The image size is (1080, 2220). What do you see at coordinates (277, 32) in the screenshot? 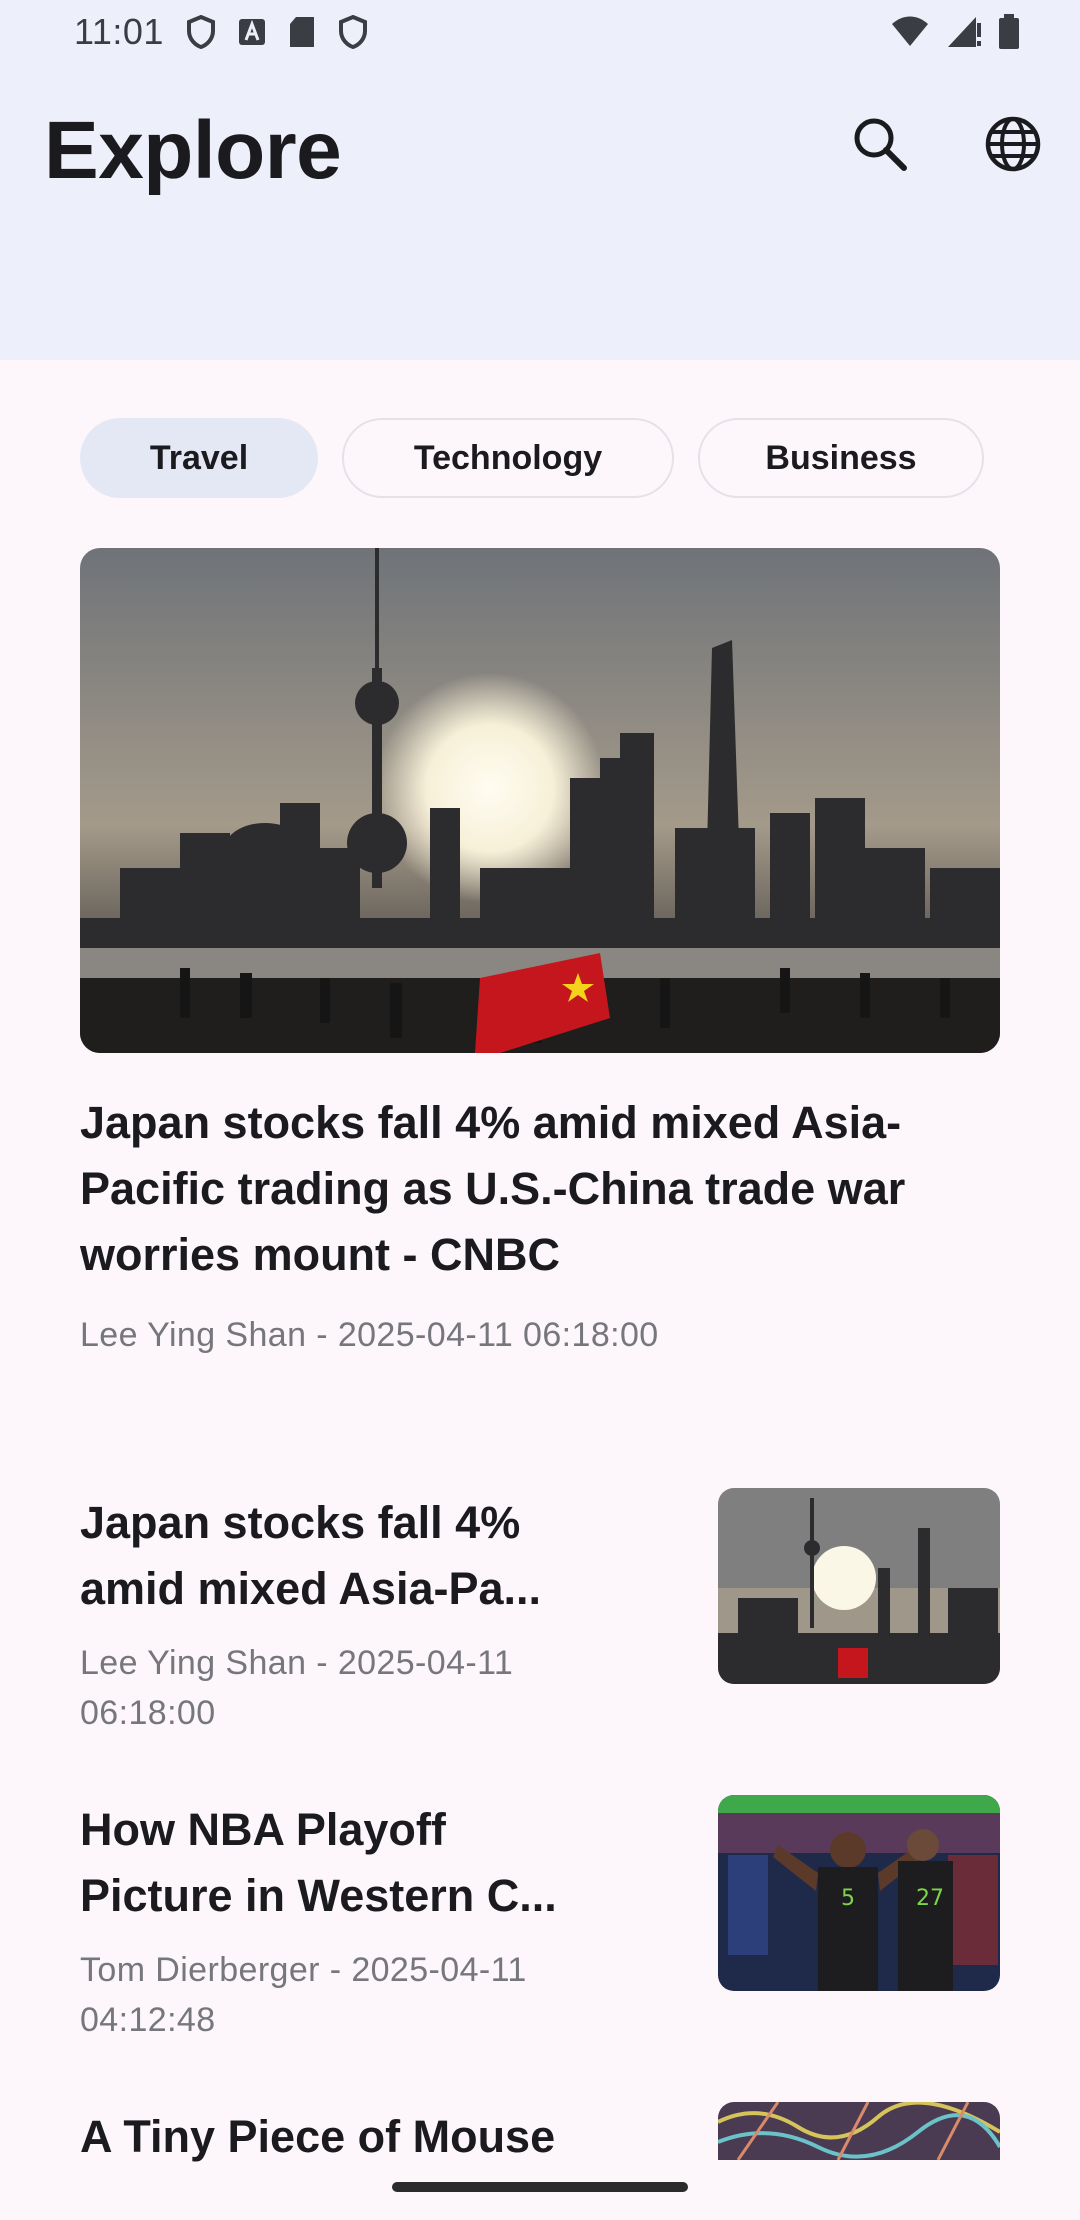
I see `status-notification-icons` at bounding box center [277, 32].